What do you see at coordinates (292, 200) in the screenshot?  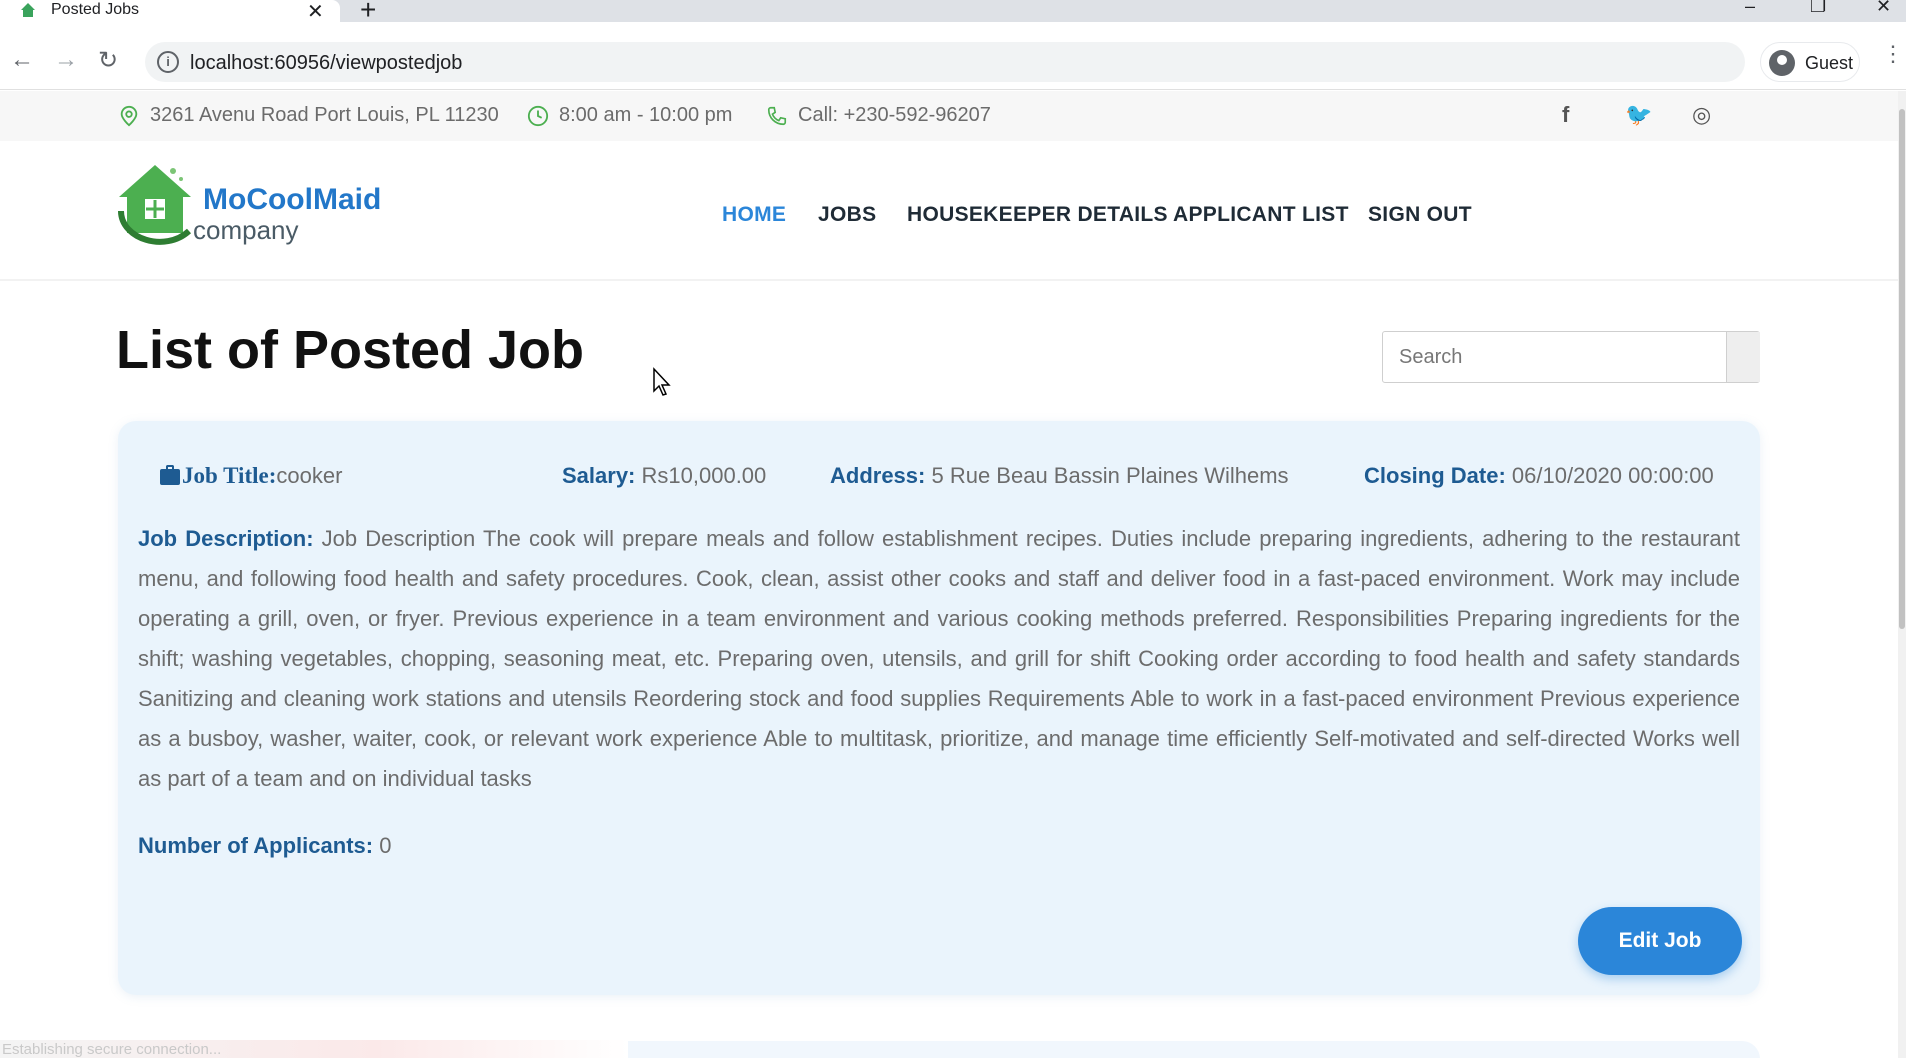 I see `brand-name: MoCoolMaid` at bounding box center [292, 200].